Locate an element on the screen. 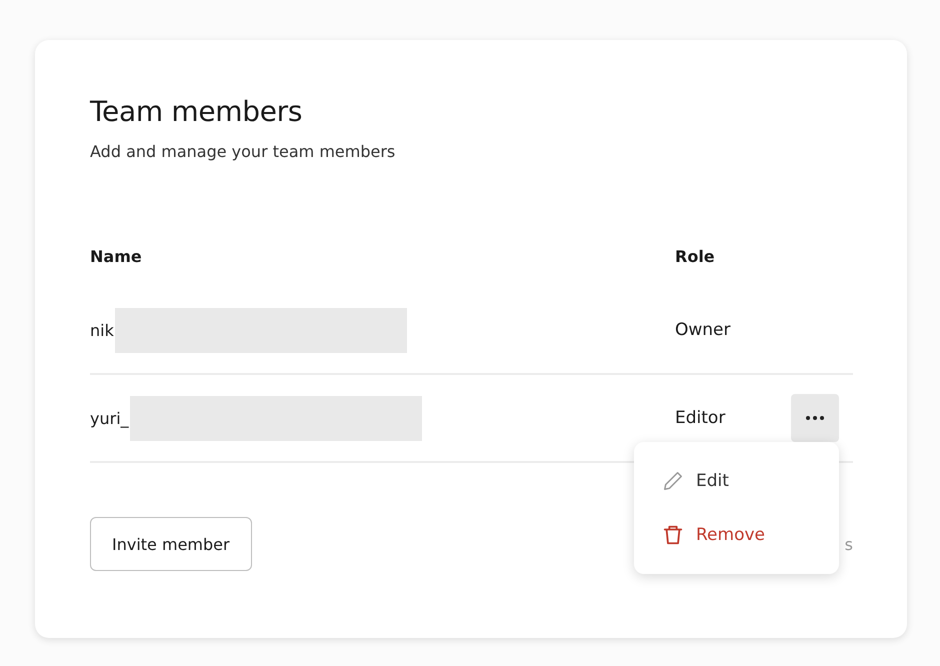 The width and height of the screenshot is (940, 666). member-role: Editor is located at coordinates (700, 418).